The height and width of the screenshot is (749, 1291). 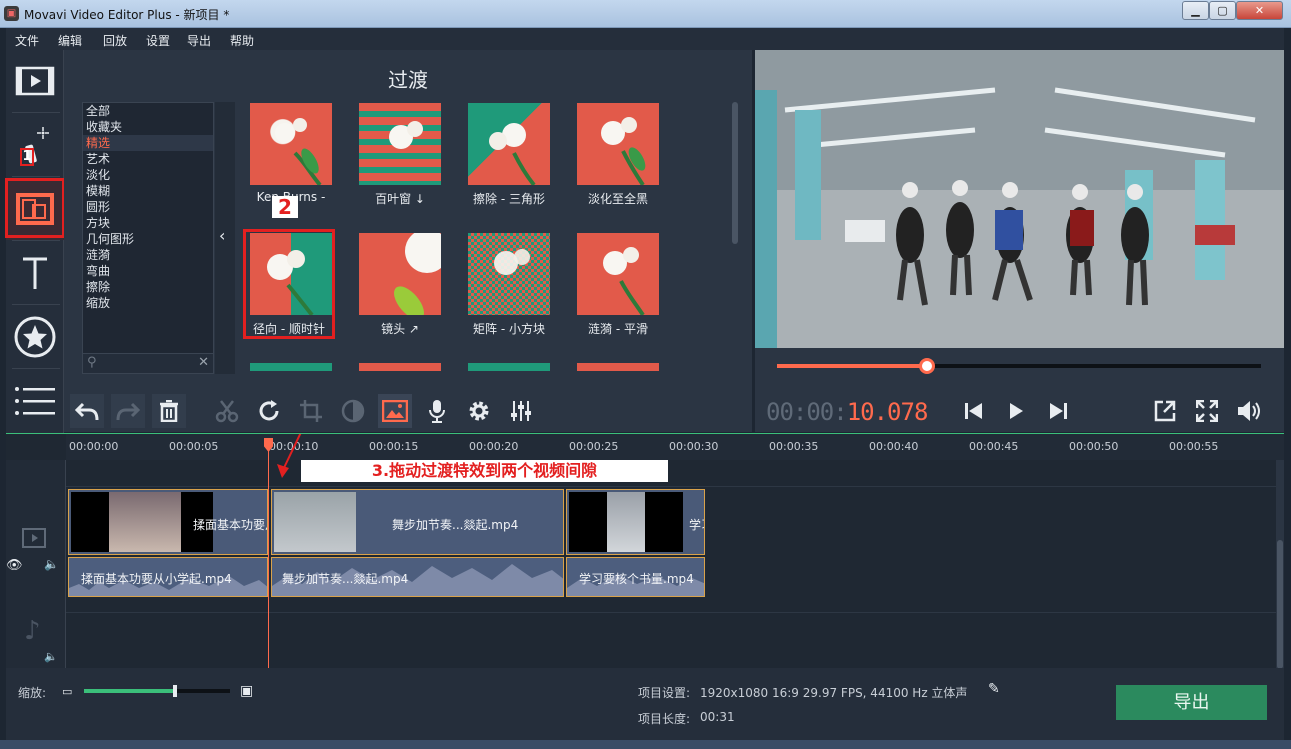 I want to click on delete-button, so click(x=169, y=411).